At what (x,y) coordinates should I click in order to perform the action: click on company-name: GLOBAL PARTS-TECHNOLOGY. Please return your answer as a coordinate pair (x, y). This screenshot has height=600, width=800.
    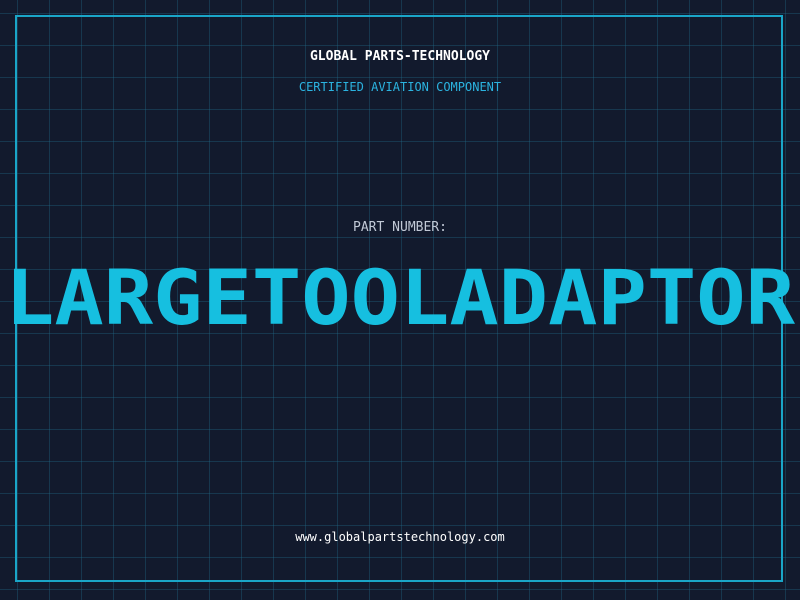
    Looking at the image, I should click on (399, 56).